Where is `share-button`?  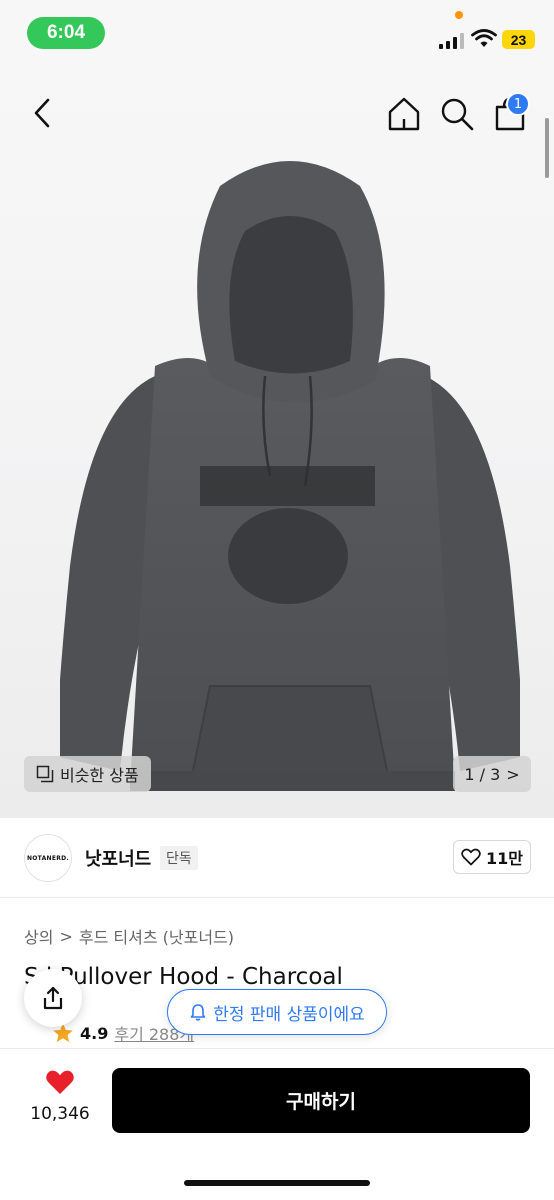 share-button is located at coordinates (53, 998).